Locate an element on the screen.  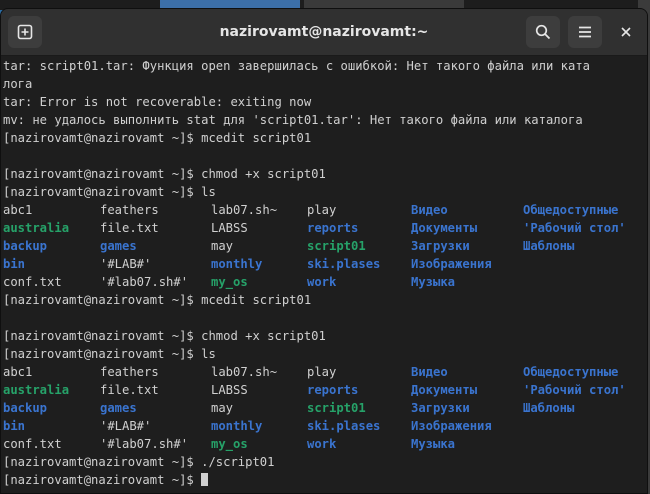
header-bar: nazirovamt@nazirovamt:~ is located at coordinates (324, 32).